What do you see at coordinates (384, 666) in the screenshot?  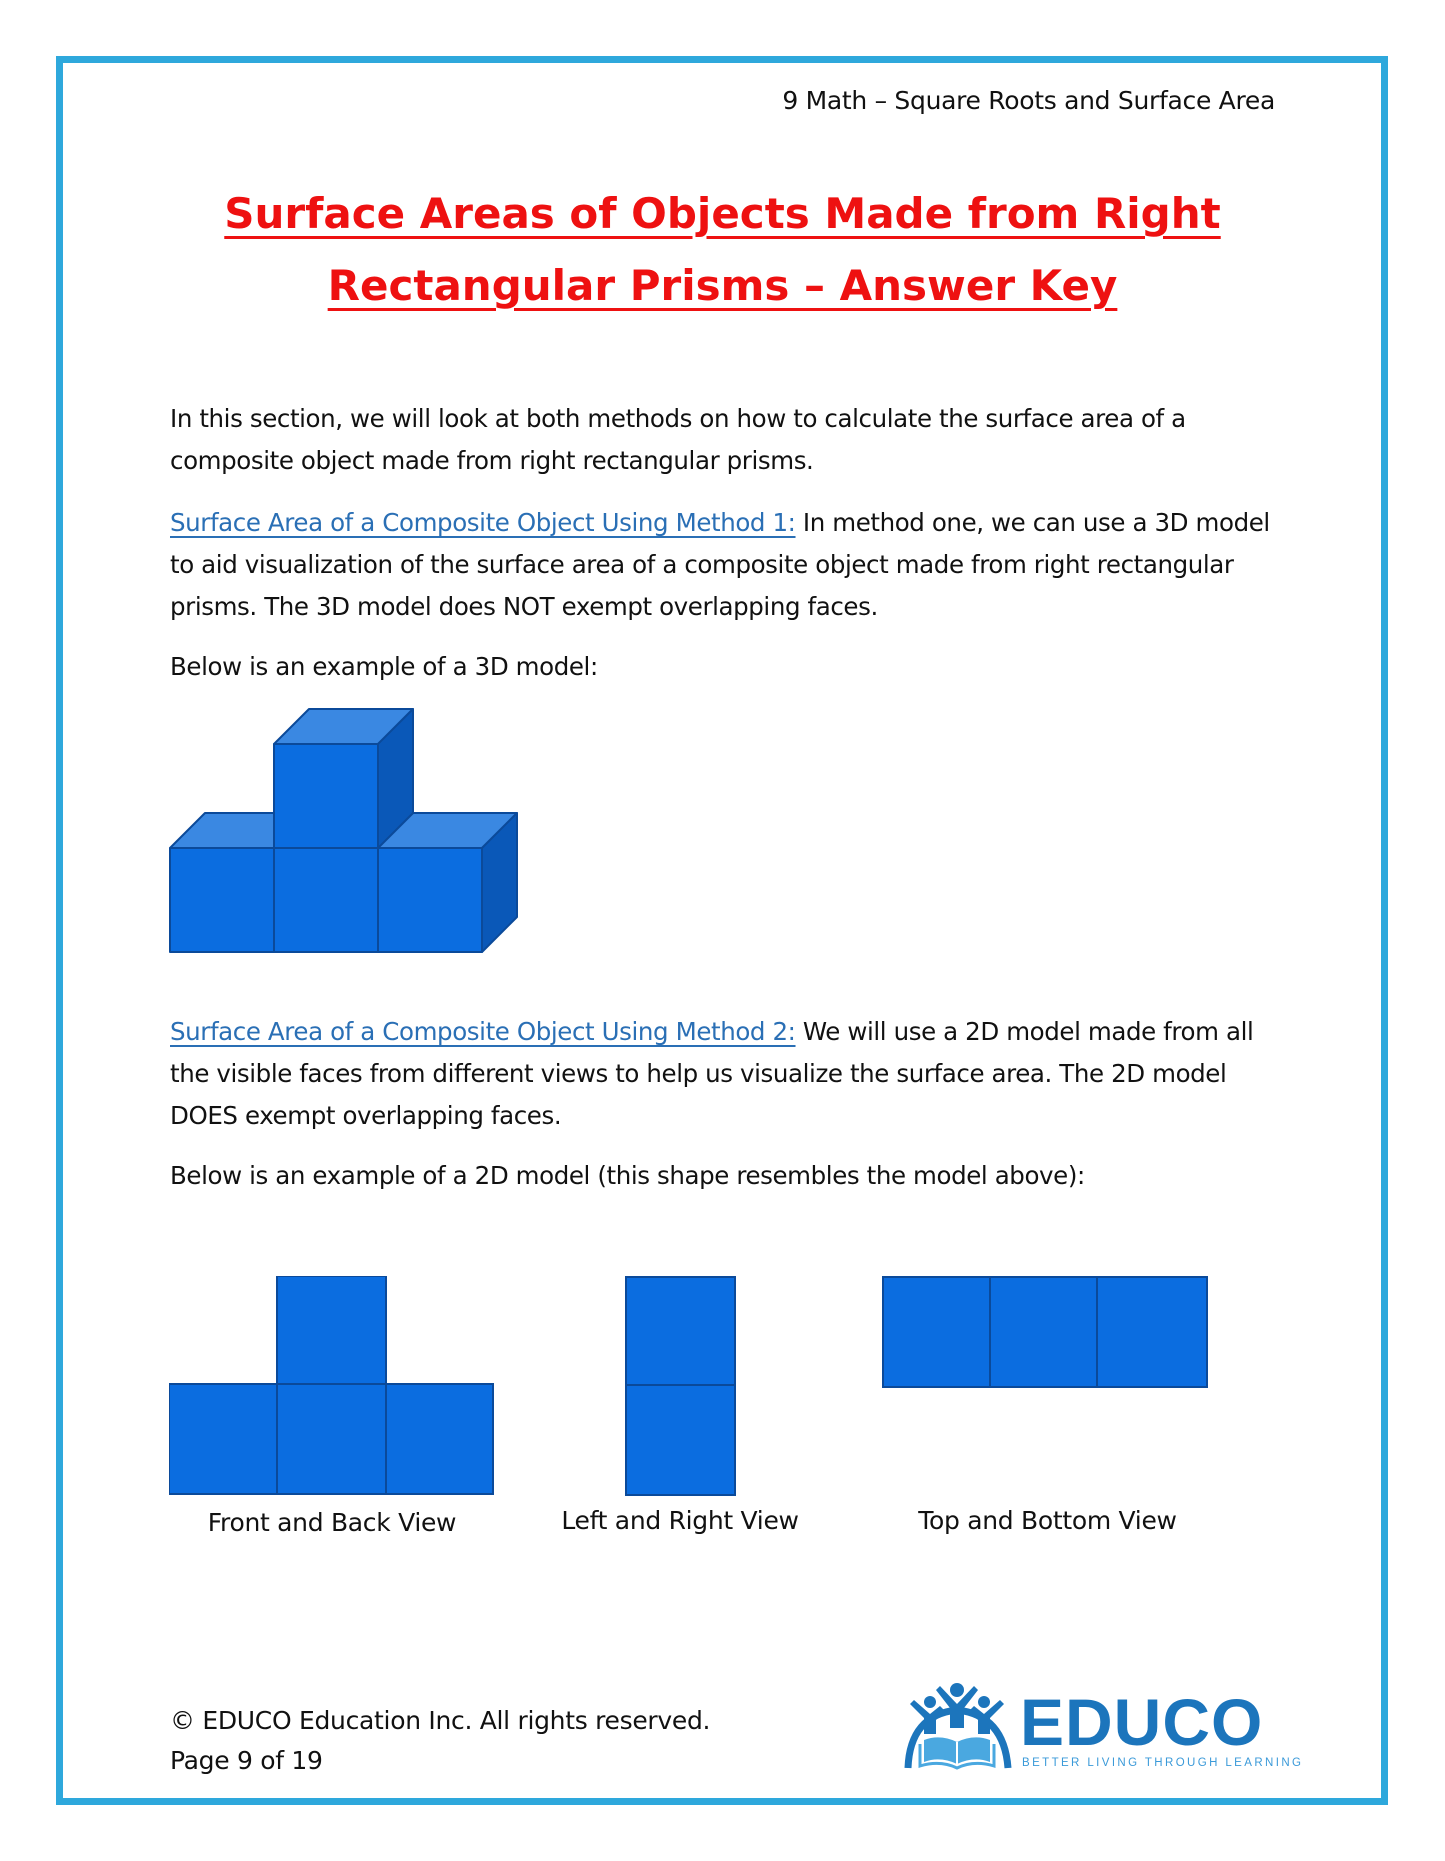 I see `method-1-example-caption: Below is an example of a 3D model:` at bounding box center [384, 666].